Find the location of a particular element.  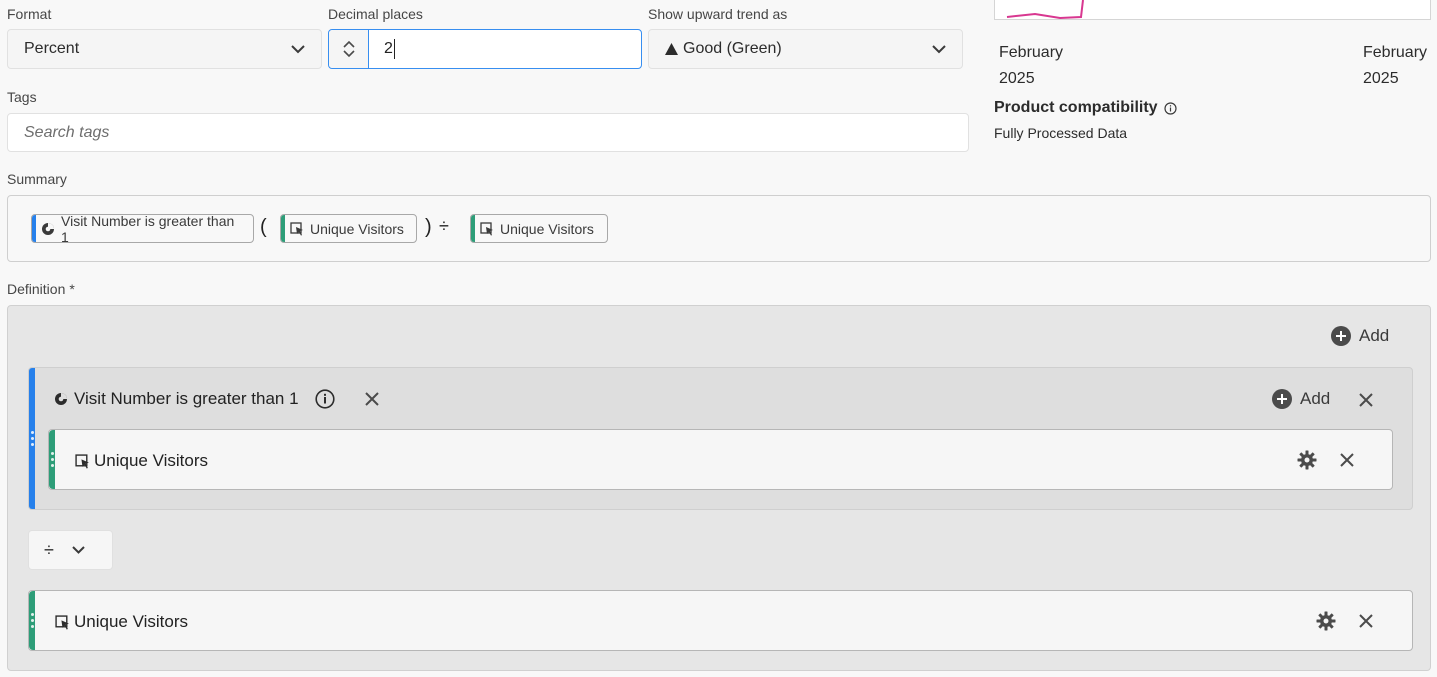

container-handle is located at coordinates (32, 438).